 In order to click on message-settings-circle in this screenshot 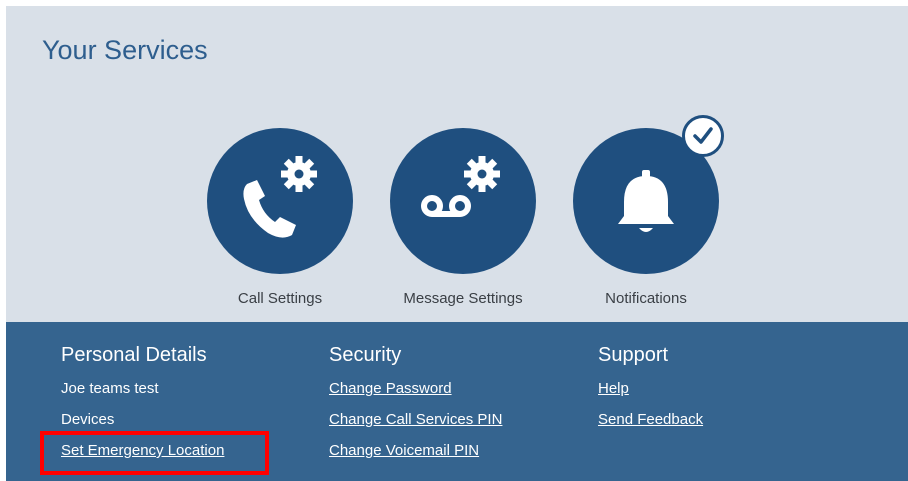, I will do `click(463, 201)`.